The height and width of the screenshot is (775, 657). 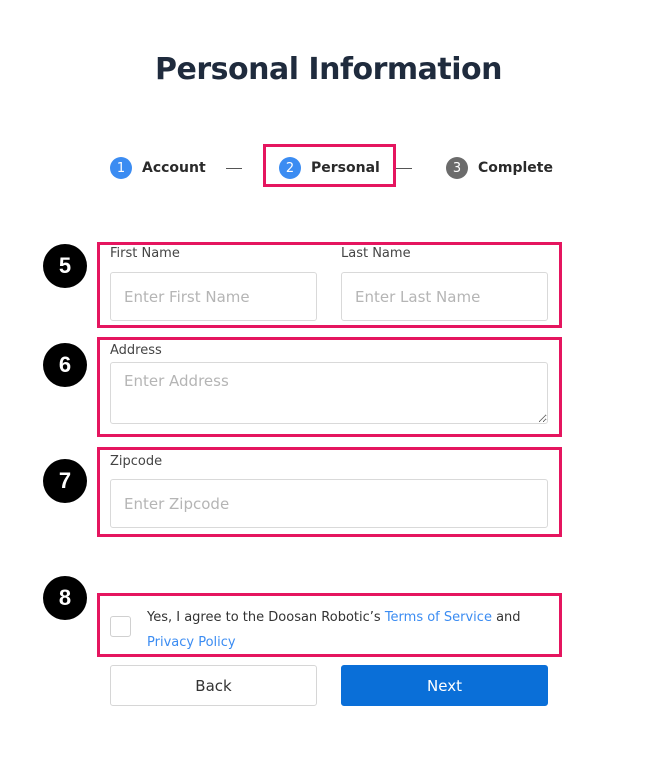 I want to click on zipcode-label: Zipcode, so click(x=136, y=461).